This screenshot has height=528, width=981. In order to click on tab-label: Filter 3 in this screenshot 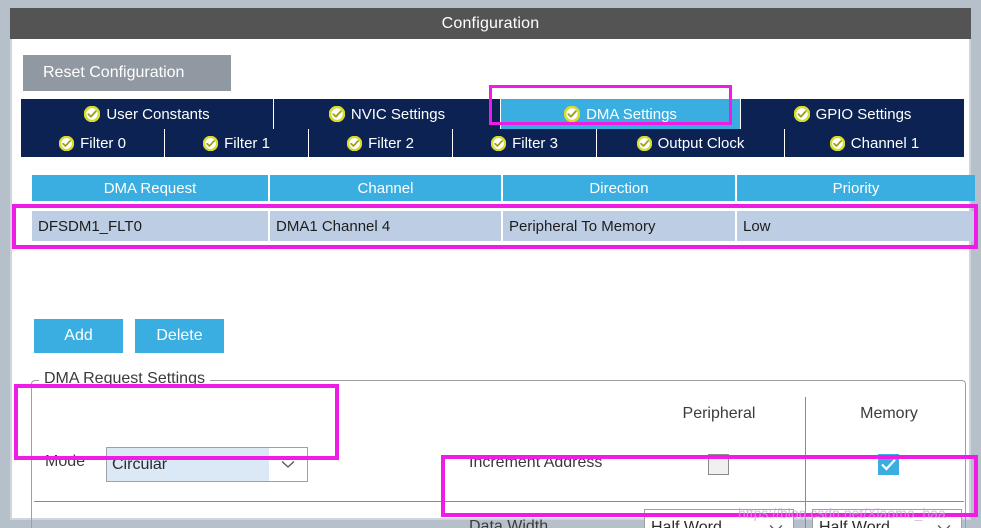, I will do `click(535, 143)`.